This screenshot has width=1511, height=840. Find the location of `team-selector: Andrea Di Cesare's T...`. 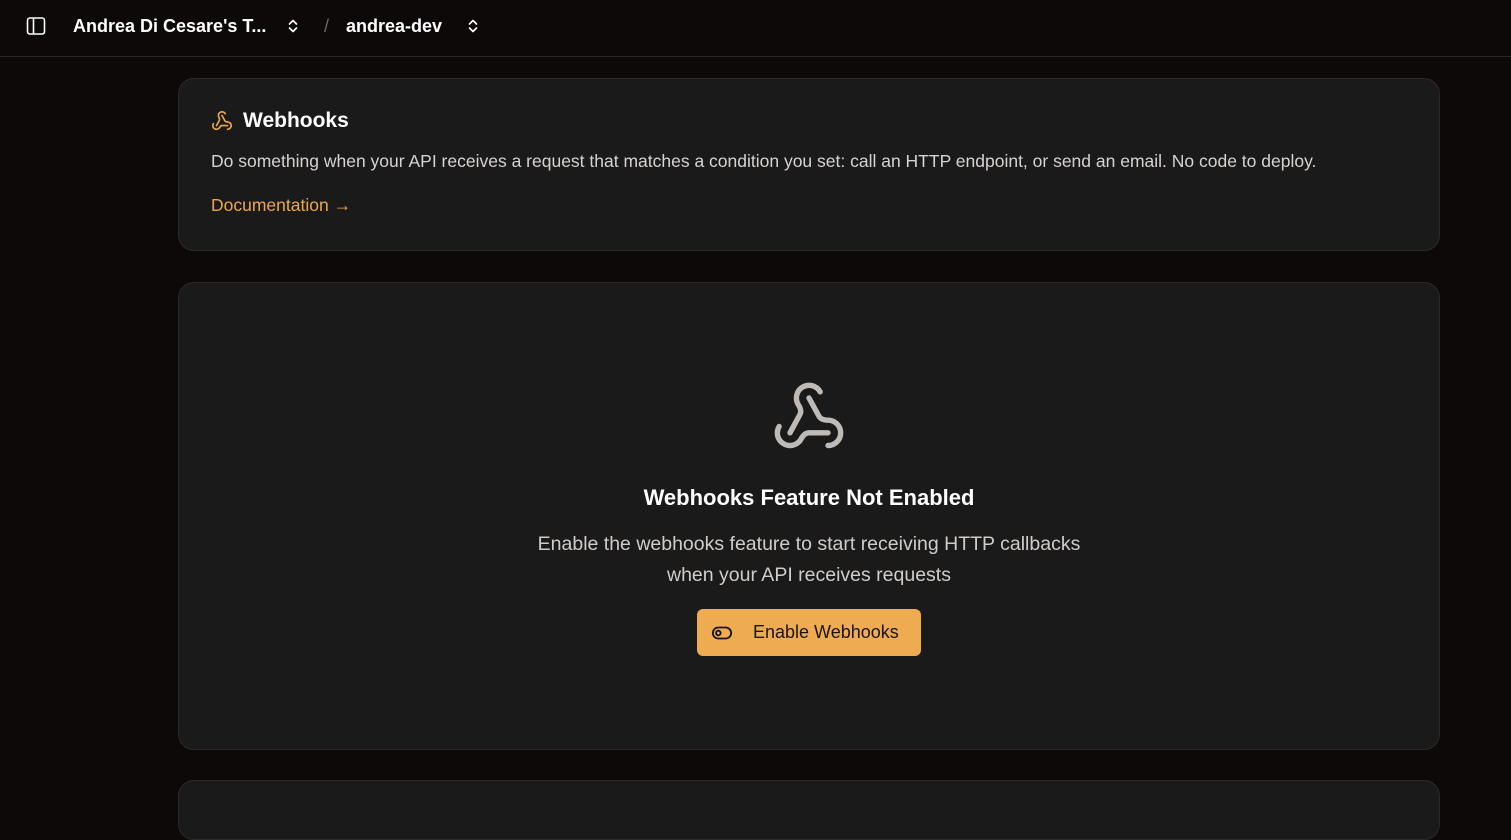

team-selector: Andrea Di Cesare's T... is located at coordinates (186, 26).